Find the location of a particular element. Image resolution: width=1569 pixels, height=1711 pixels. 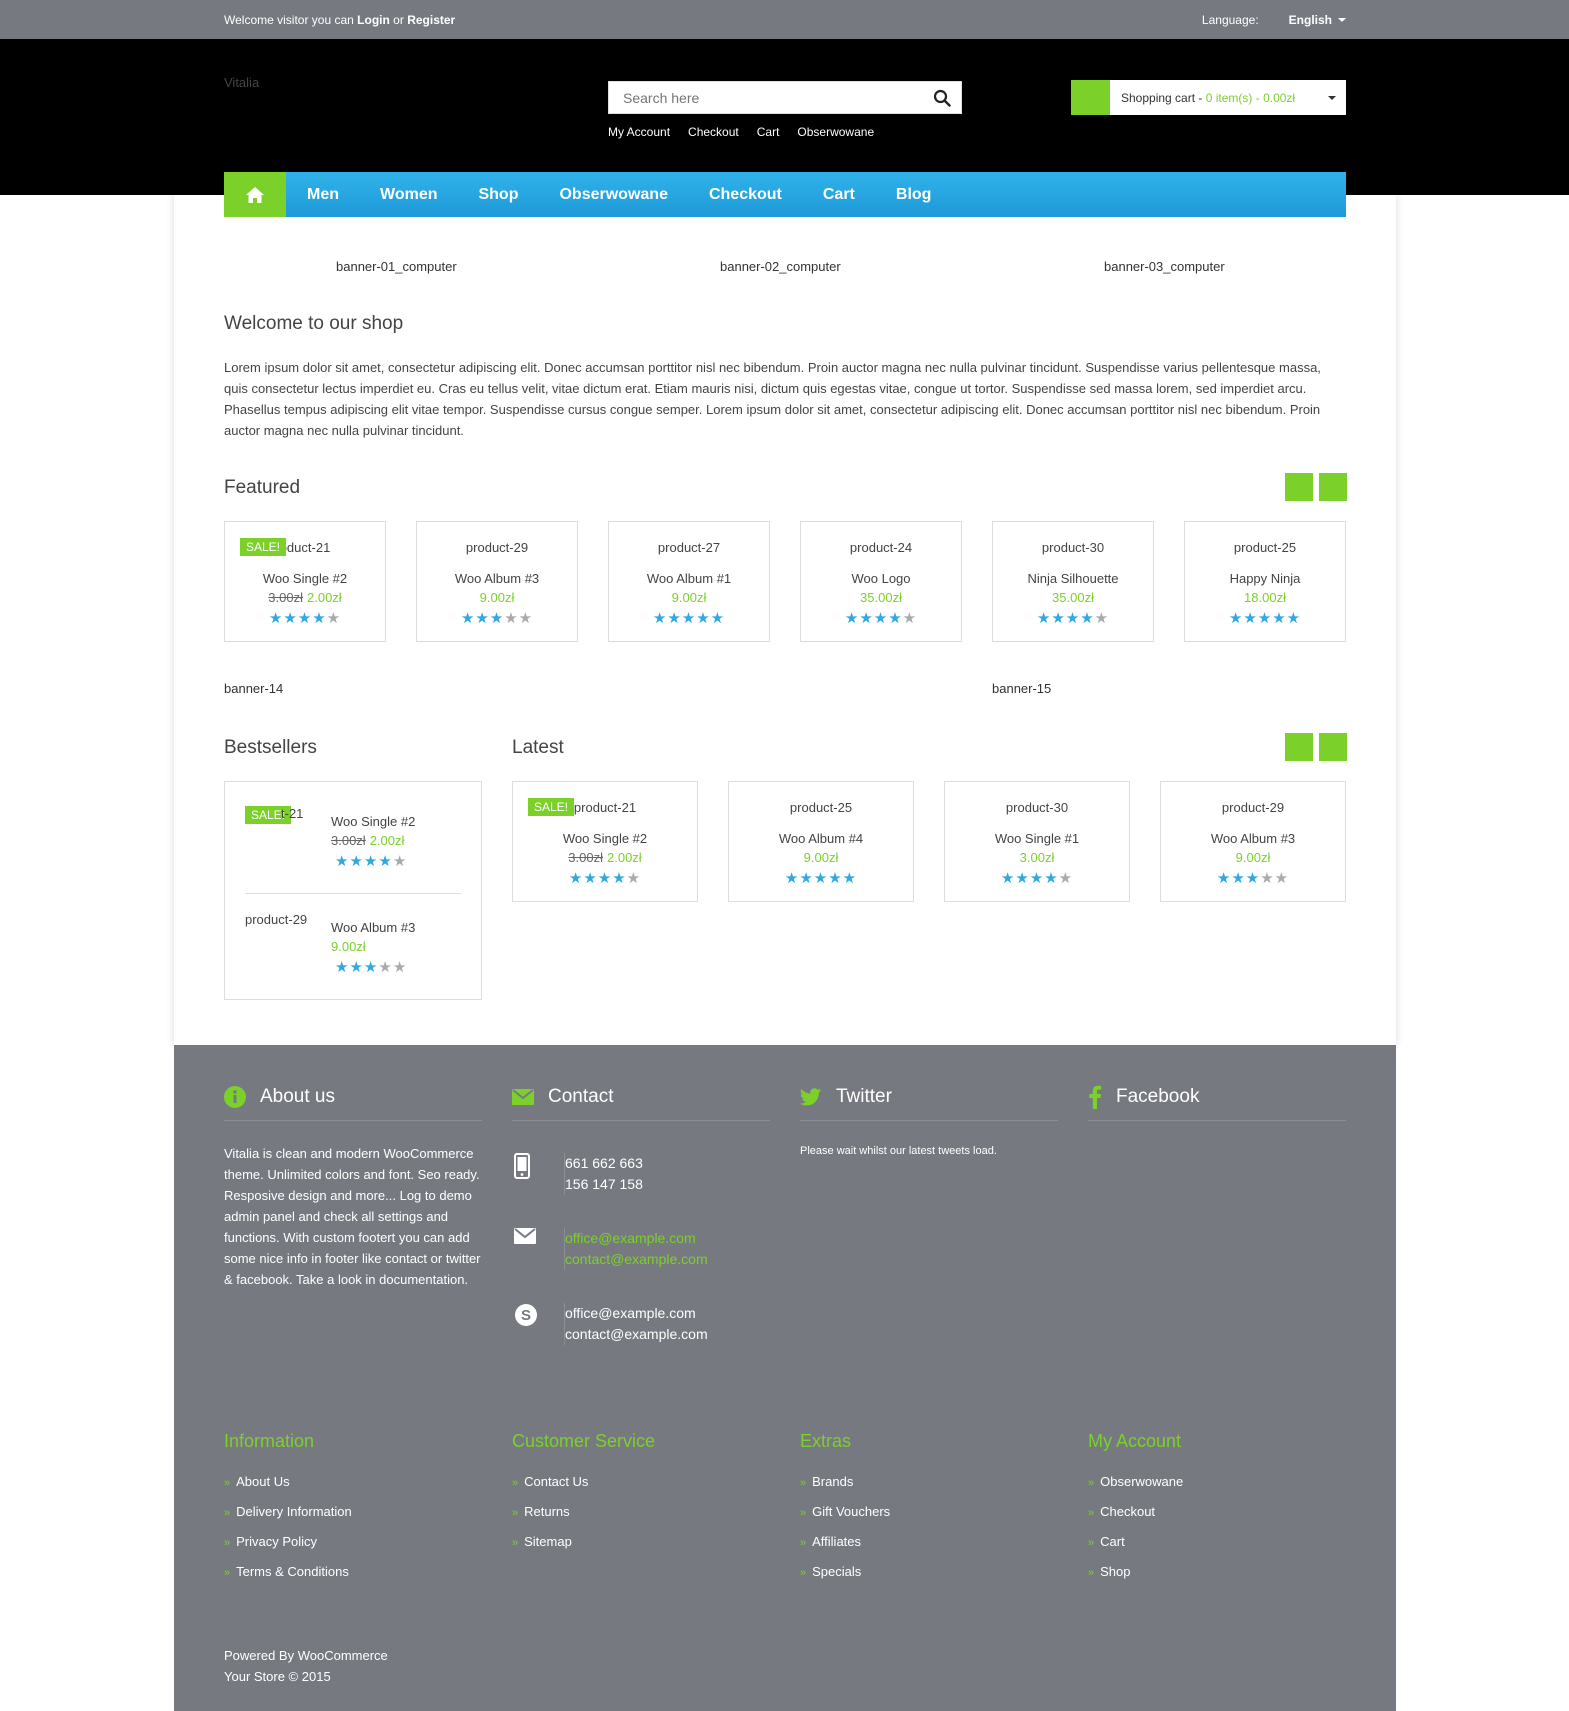

nav-item-blog: Blog is located at coordinates (914, 195).